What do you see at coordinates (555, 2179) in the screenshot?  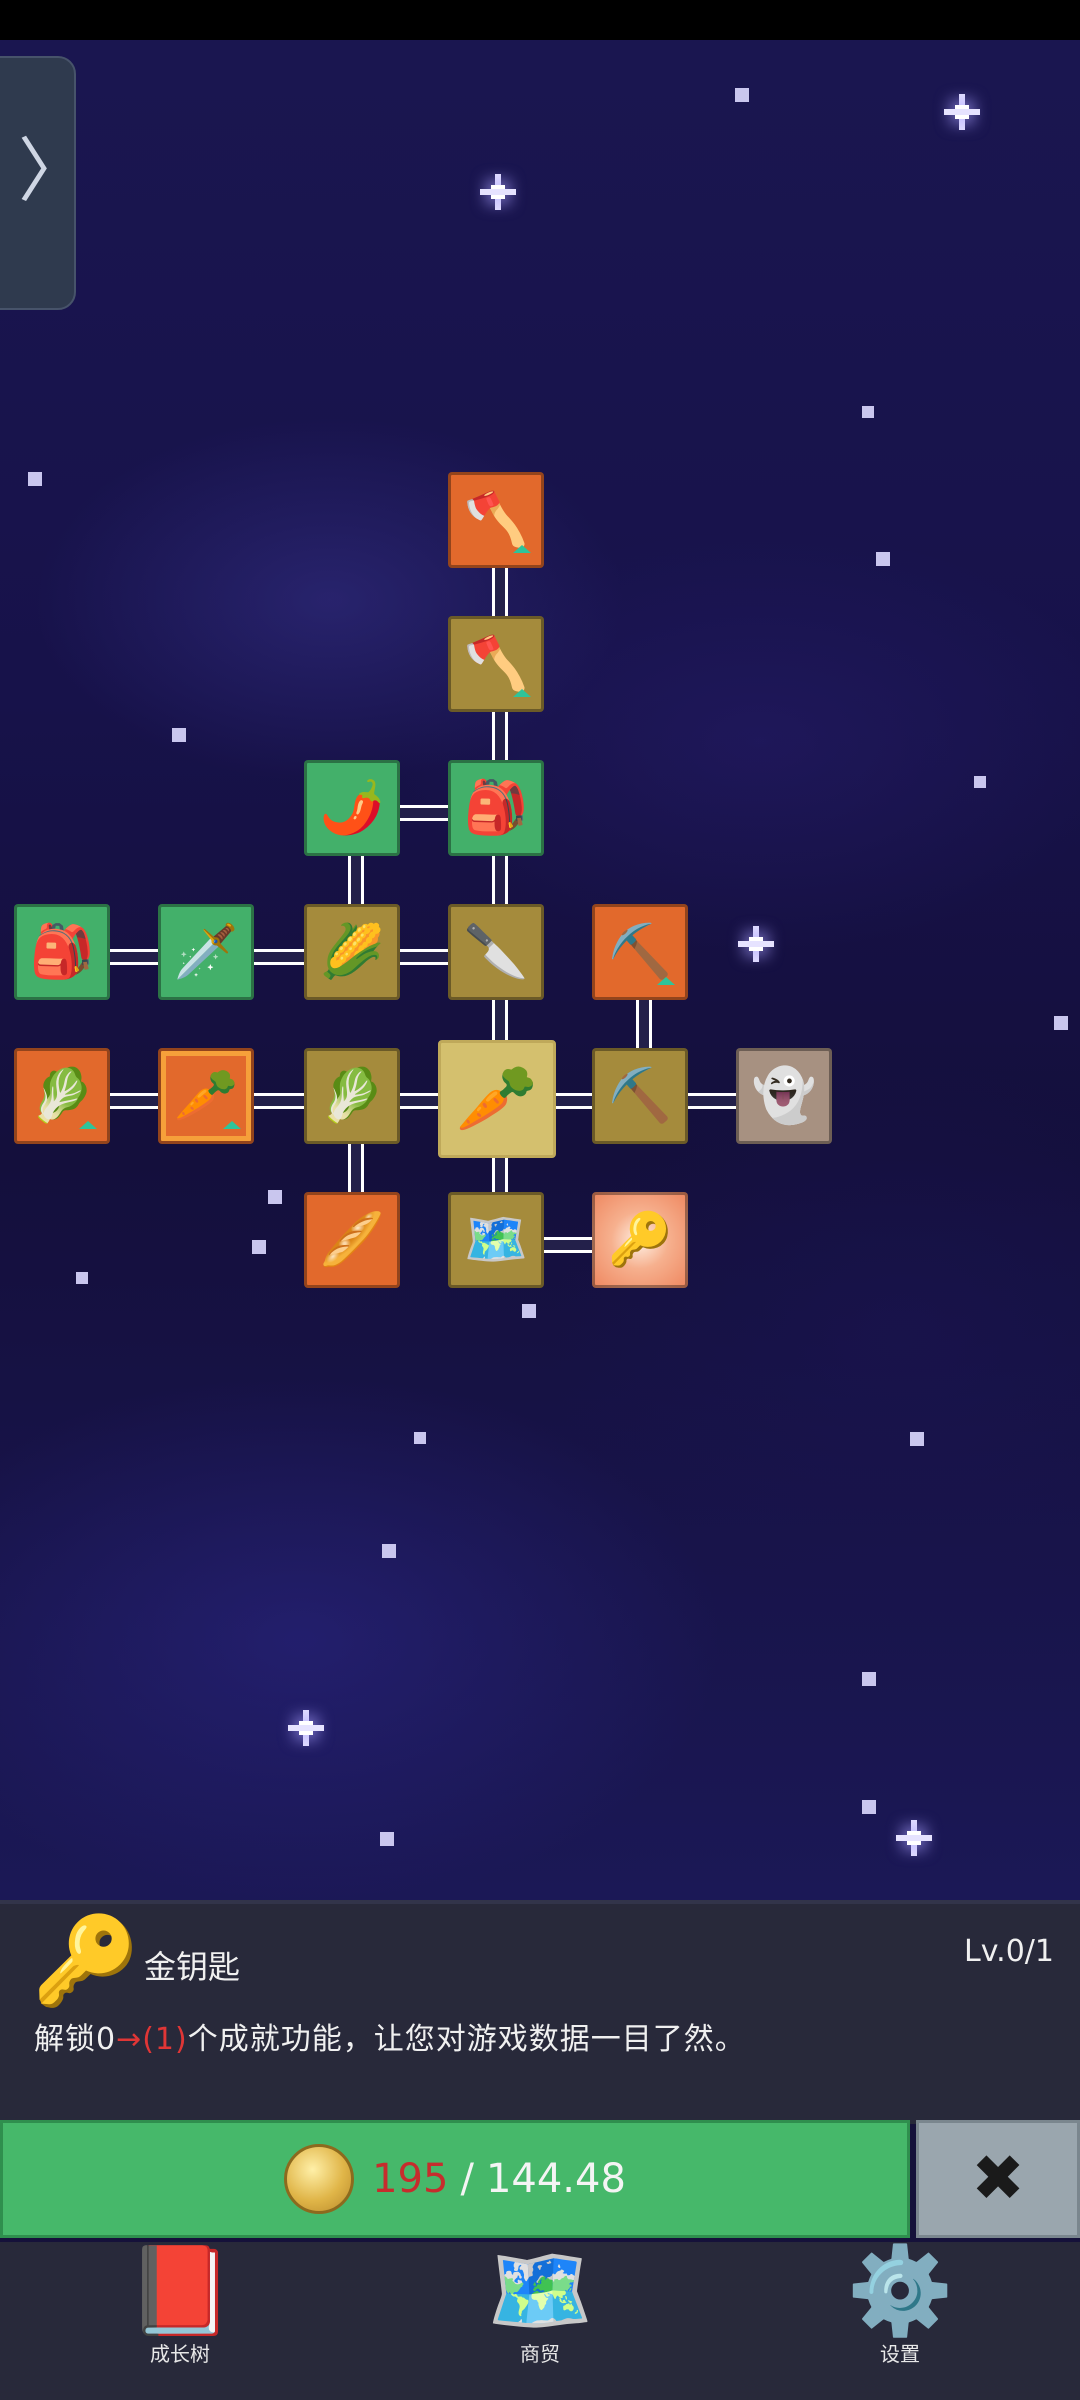 I see `upgrade-cost: 144.48` at bounding box center [555, 2179].